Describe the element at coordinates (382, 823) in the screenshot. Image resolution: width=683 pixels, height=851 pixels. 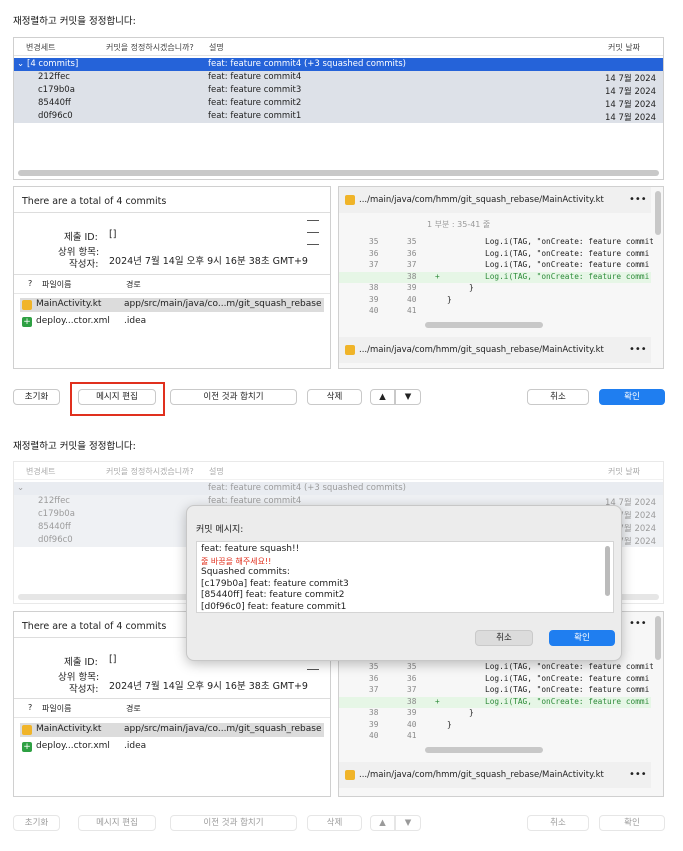
I see `move-up-button-2: ▲` at that location.